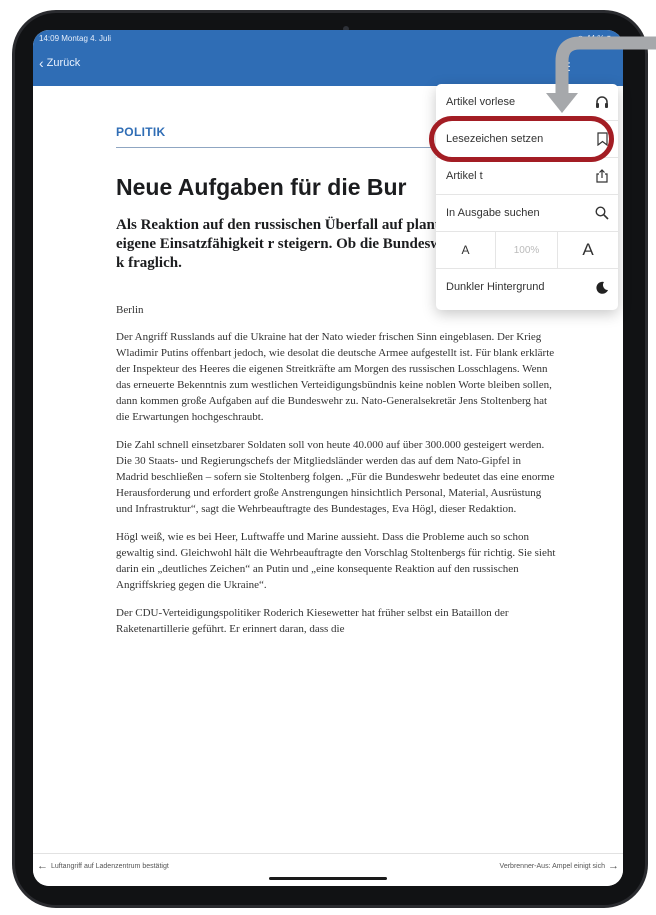 The height and width of the screenshot is (915, 656). I want to click on menu-icon: ☰, so click(565, 67).